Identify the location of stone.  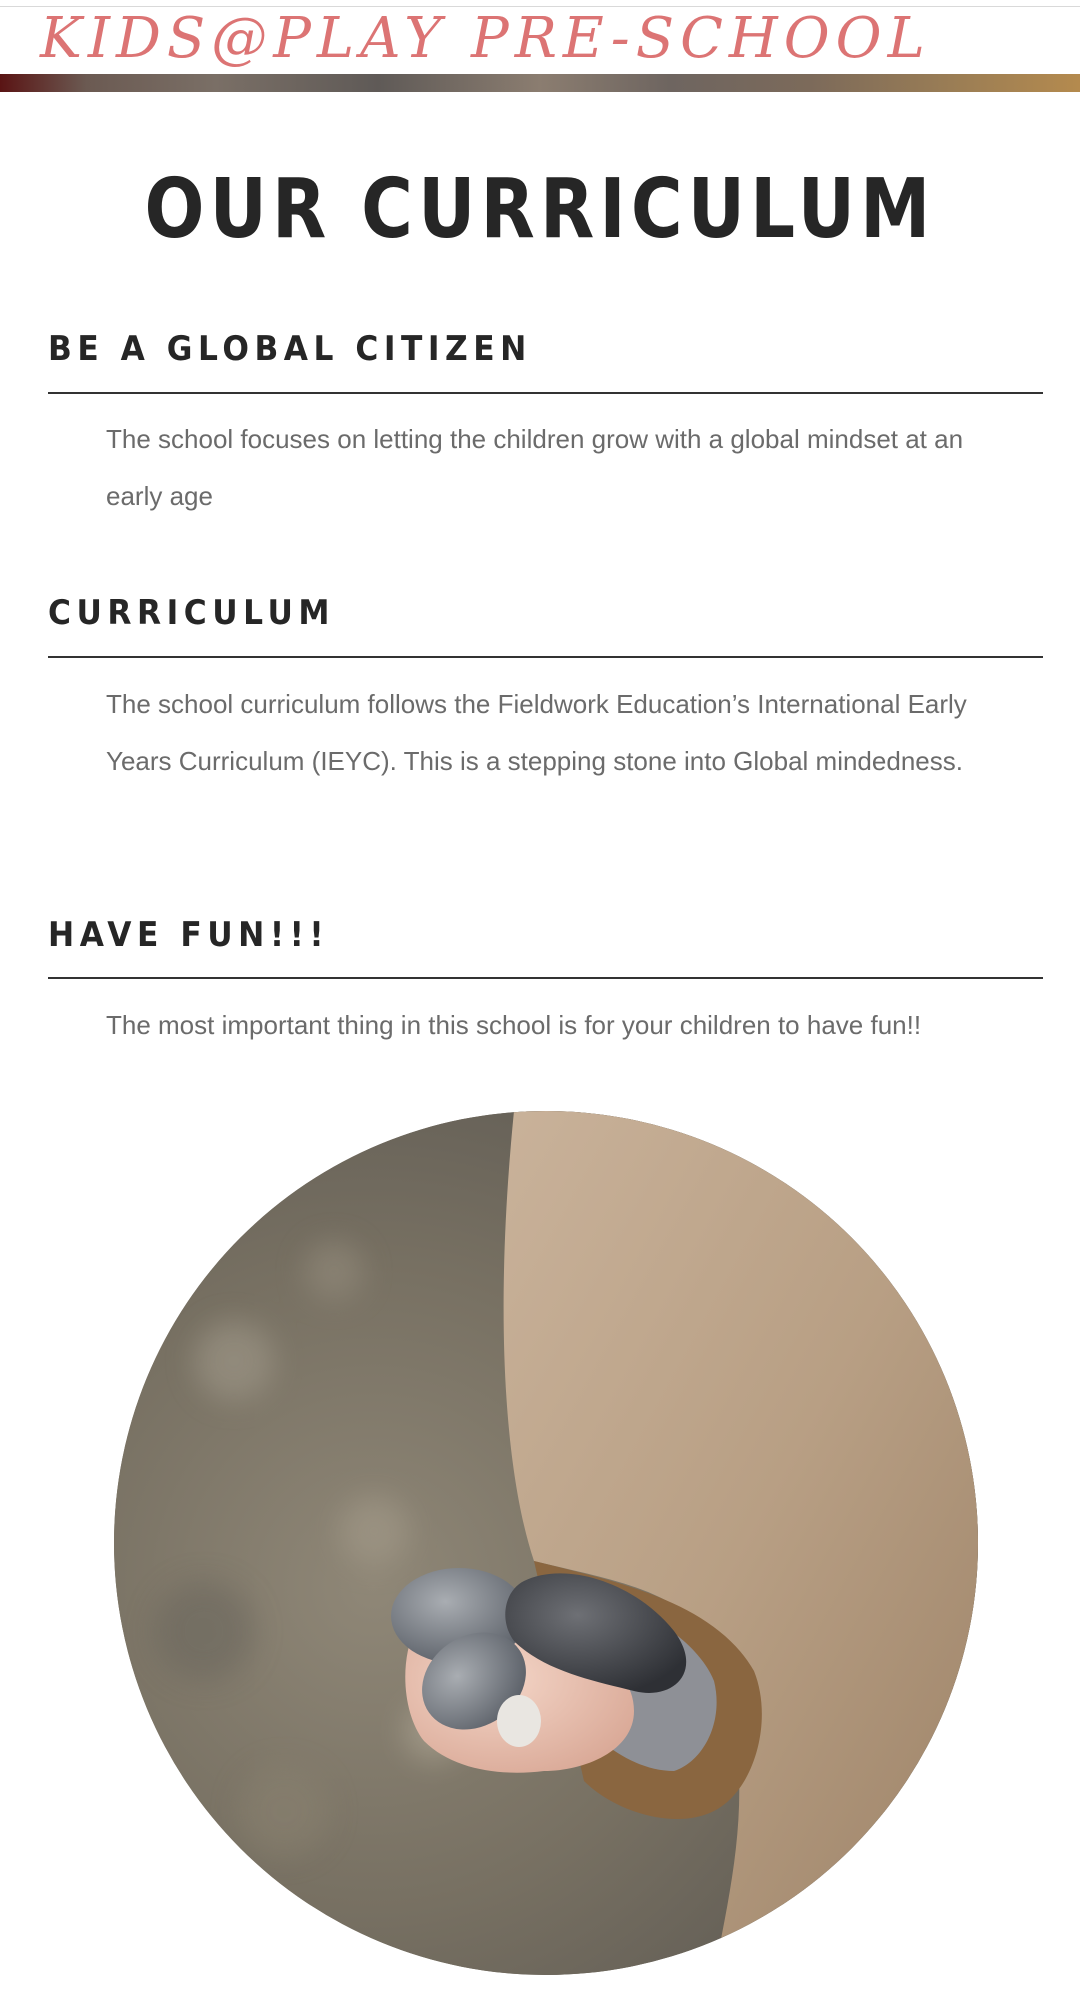
(519, 1721).